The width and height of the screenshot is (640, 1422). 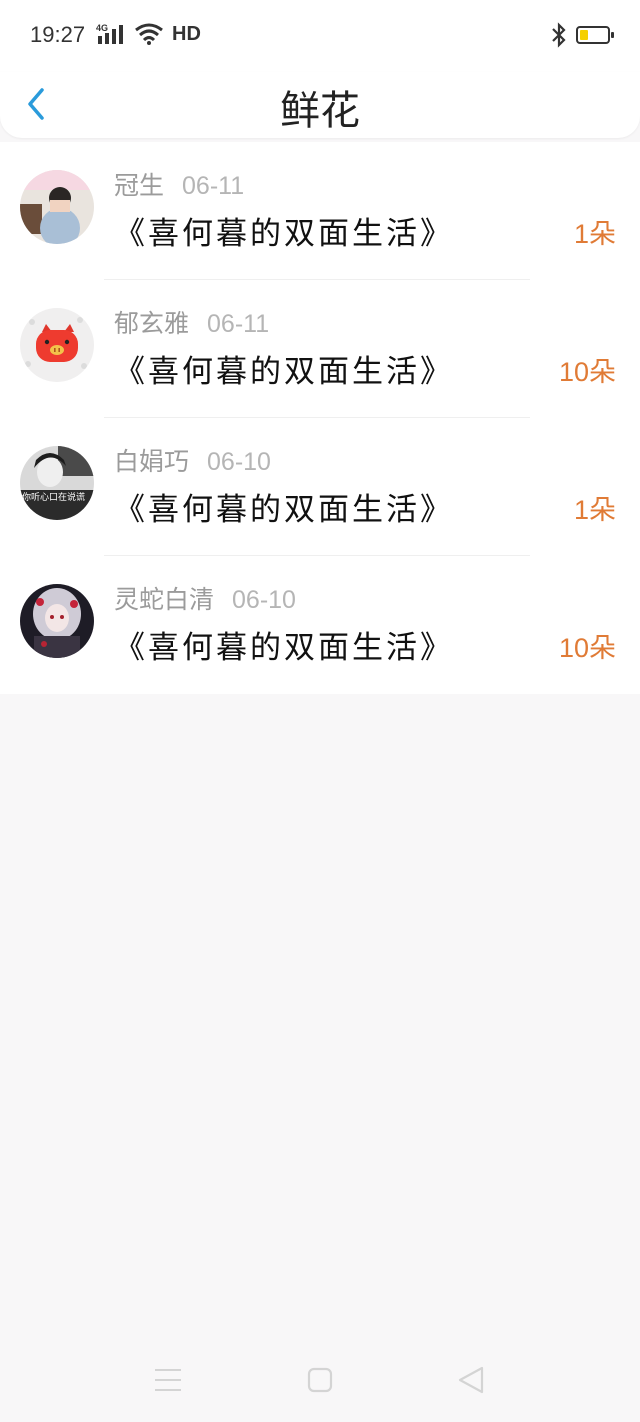 I want to click on list-item: 灵蛇白清 06-10 《喜何暮的双面生活》 10朵, so click(x=320, y=625).